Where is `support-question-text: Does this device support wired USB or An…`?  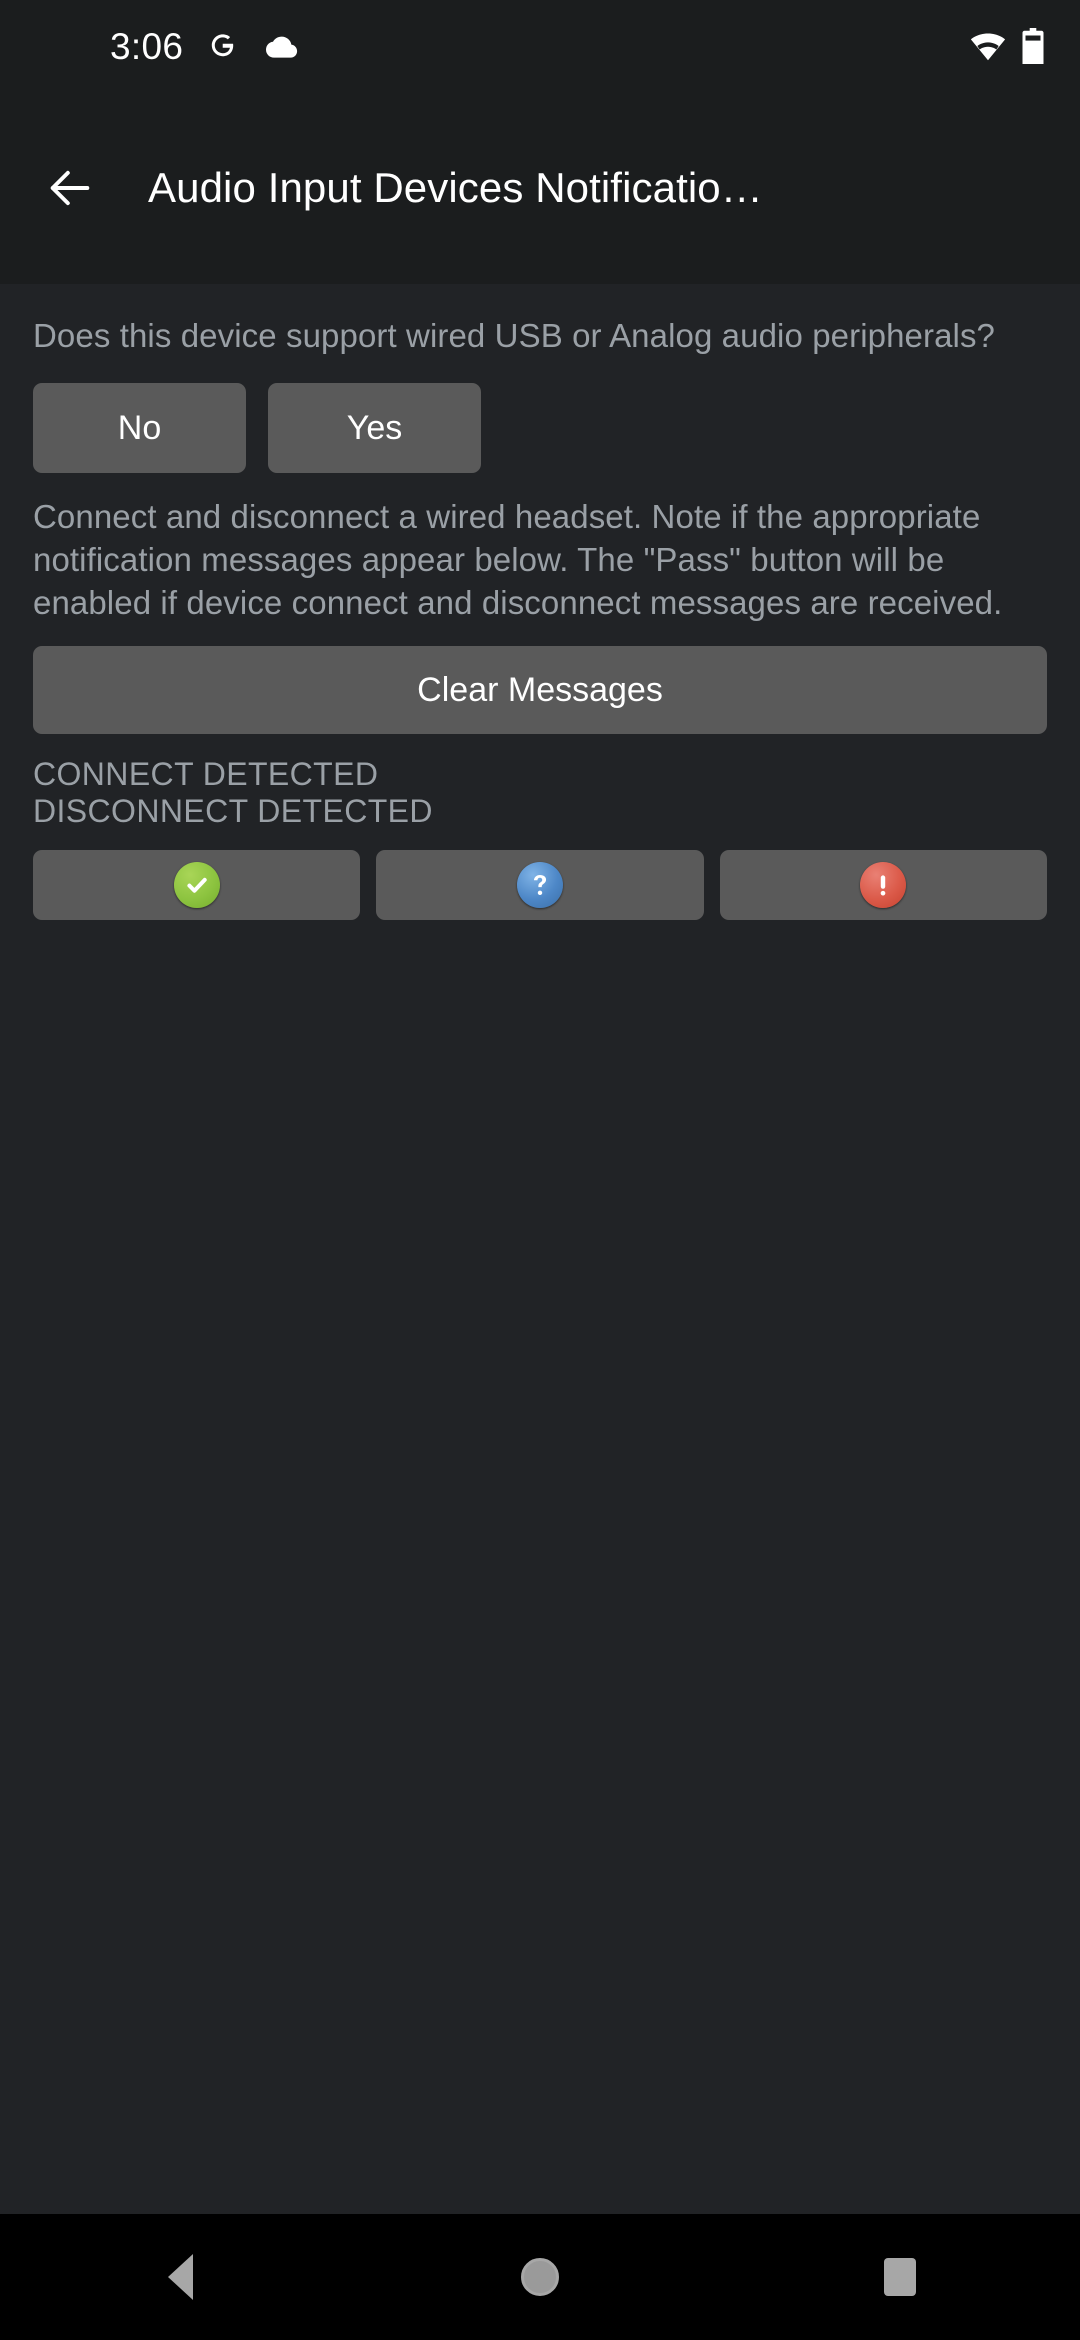 support-question-text: Does this device support wired USB or An… is located at coordinates (514, 335).